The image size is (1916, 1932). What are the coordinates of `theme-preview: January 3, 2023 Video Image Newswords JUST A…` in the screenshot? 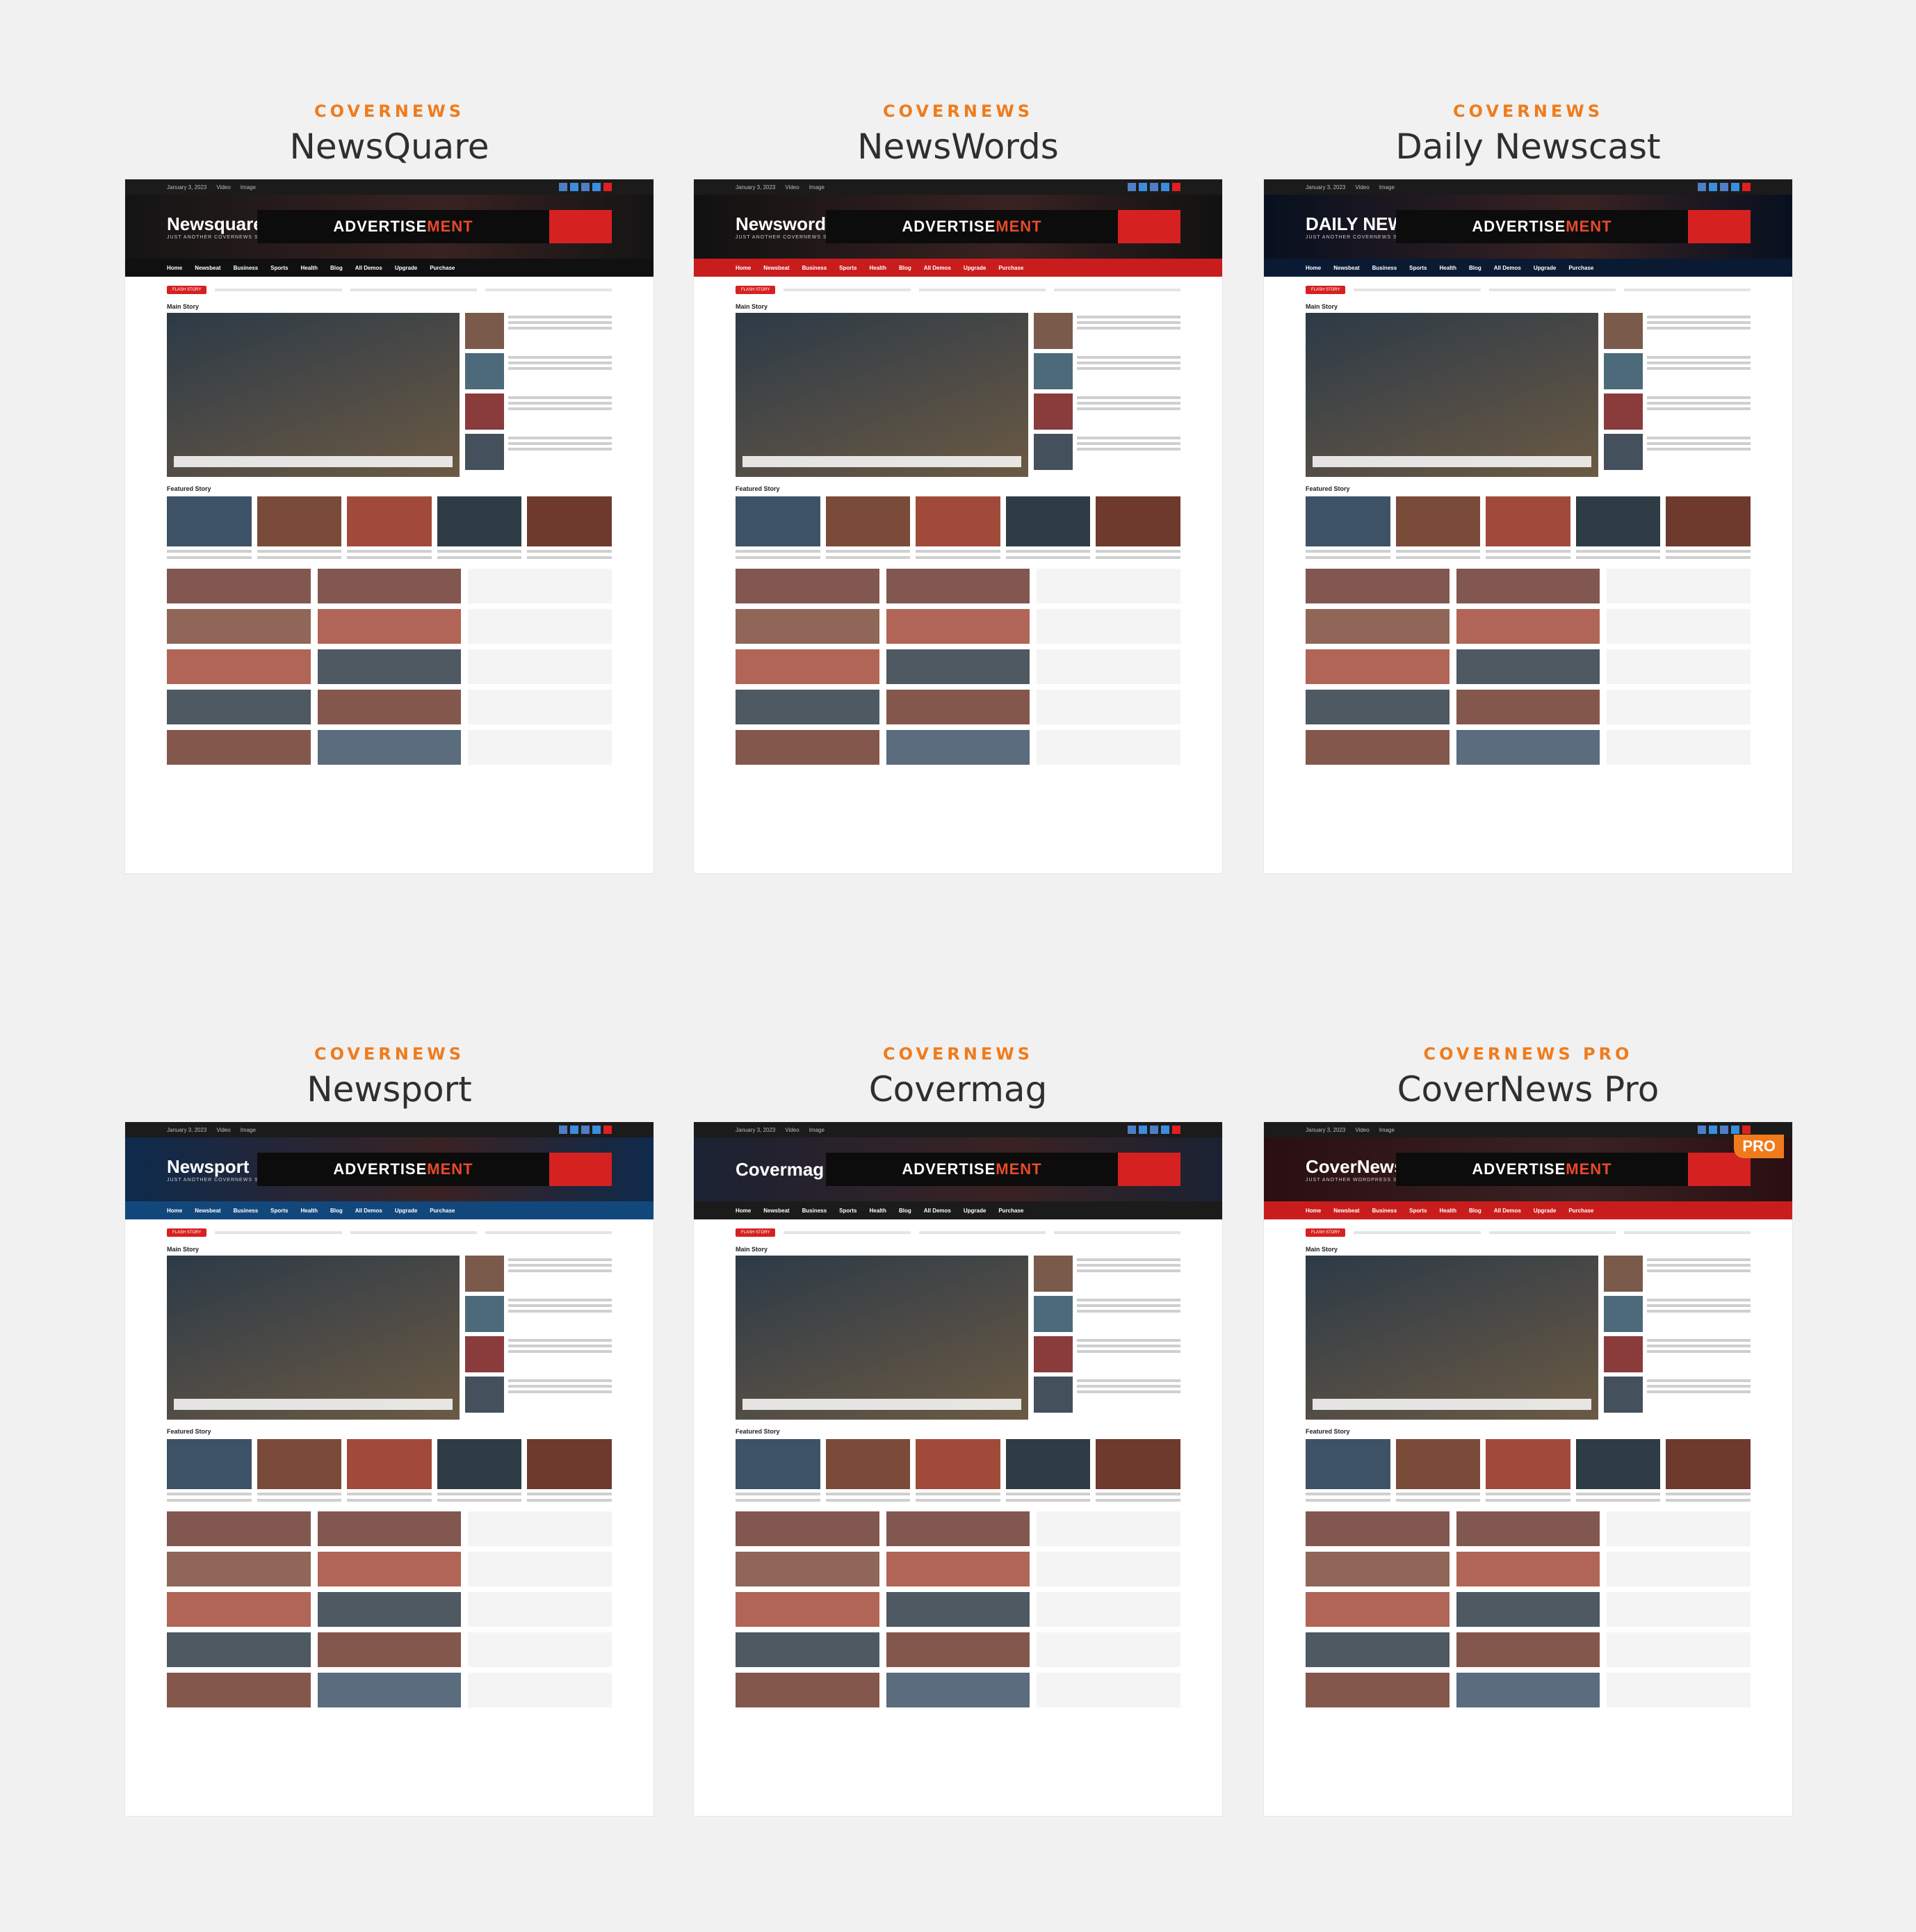 It's located at (958, 526).